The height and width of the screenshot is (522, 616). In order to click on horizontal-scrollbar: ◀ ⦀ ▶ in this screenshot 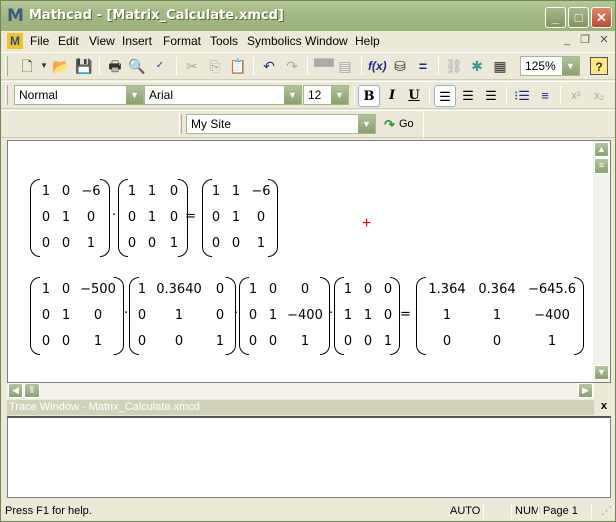, I will do `click(300, 391)`.